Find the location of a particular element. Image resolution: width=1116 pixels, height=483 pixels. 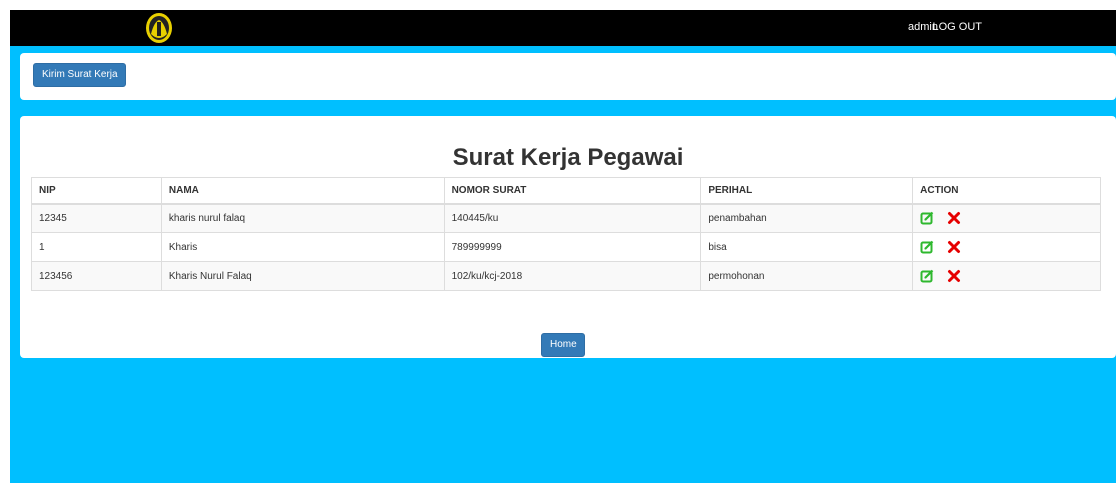

cell-perihal: penambahan is located at coordinates (807, 218).